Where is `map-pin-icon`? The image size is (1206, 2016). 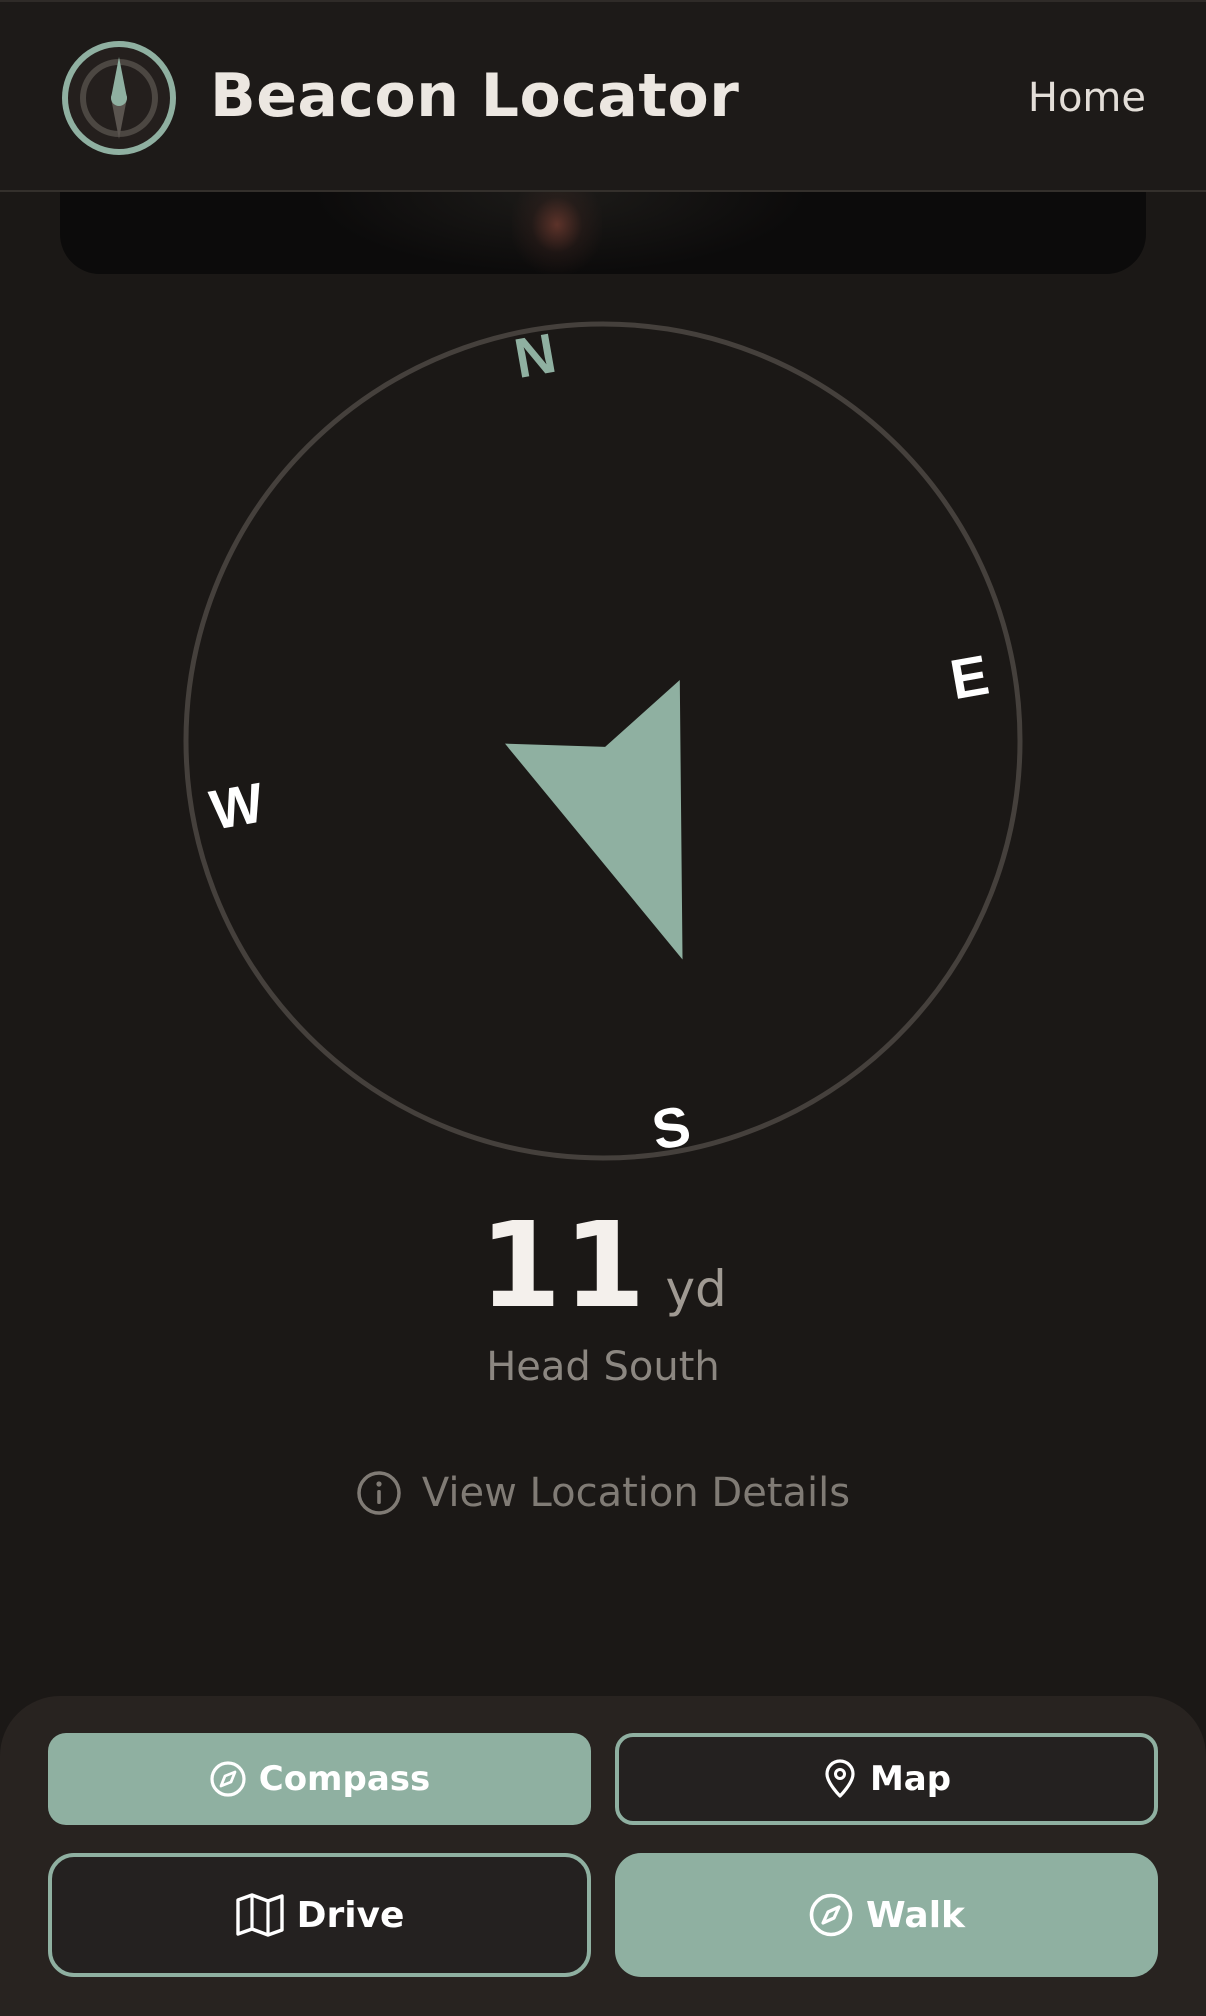 map-pin-icon is located at coordinates (840, 1778).